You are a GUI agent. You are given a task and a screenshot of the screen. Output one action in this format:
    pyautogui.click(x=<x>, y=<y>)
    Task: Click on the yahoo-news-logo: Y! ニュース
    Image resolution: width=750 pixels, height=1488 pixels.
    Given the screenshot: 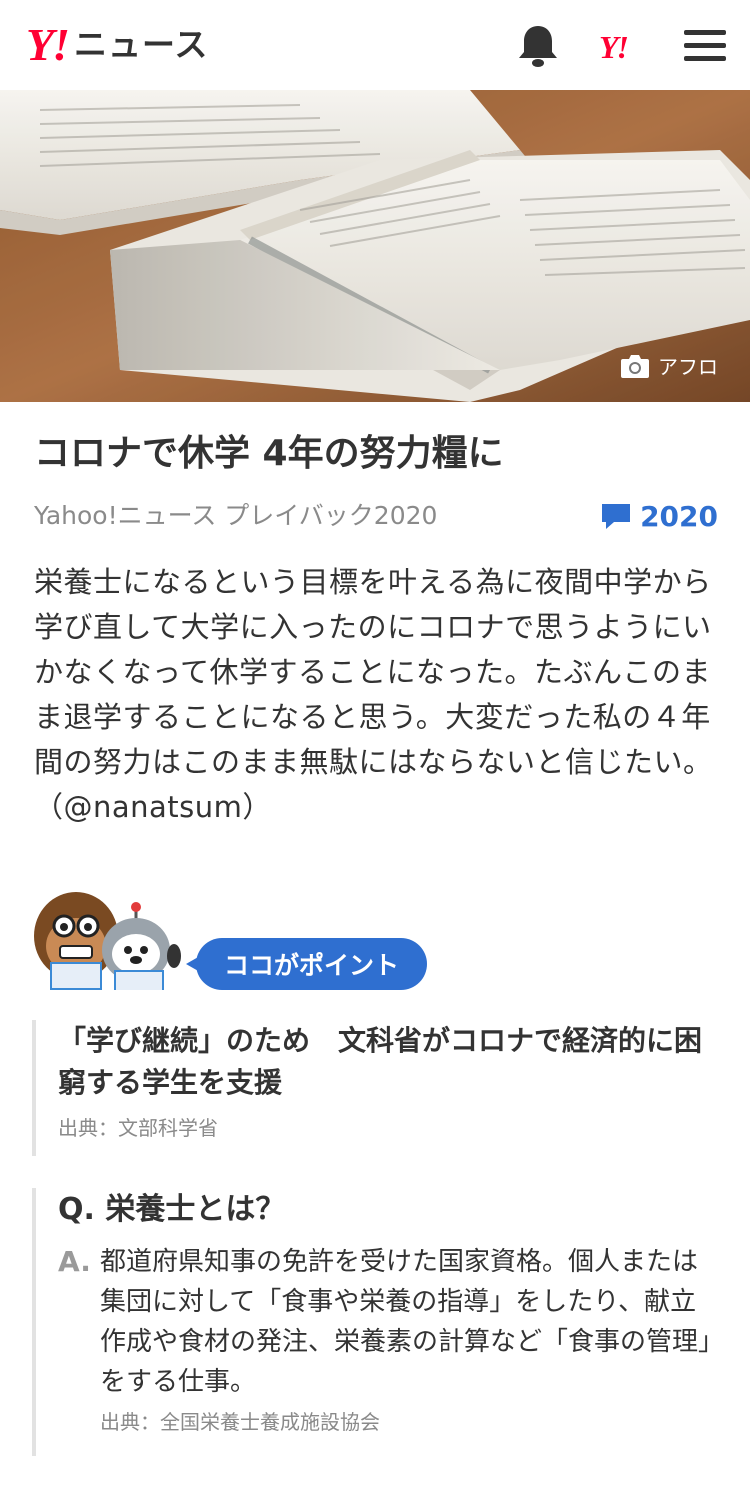 What is the action you would take?
    pyautogui.click(x=117, y=45)
    